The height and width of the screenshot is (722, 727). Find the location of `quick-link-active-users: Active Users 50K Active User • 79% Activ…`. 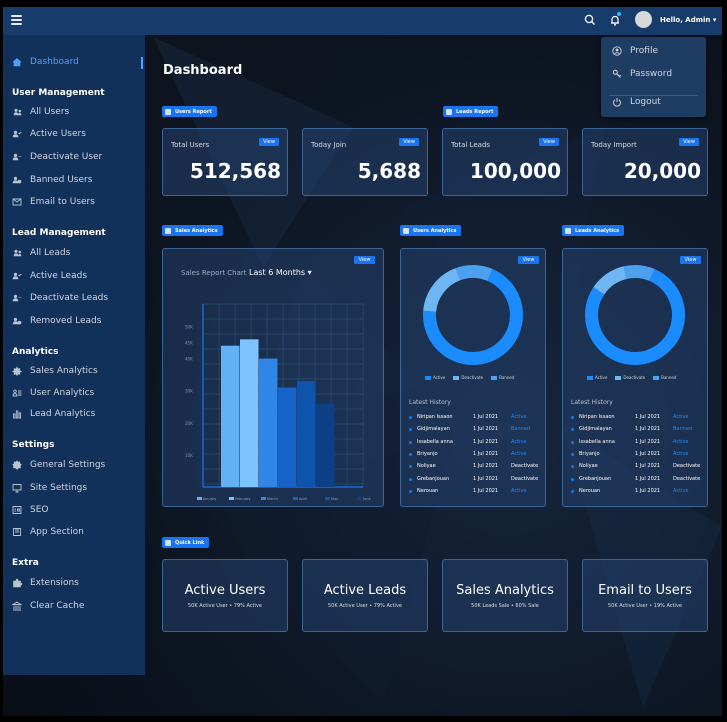

quick-link-active-users: Active Users 50K Active User • 79% Activ… is located at coordinates (225, 595).